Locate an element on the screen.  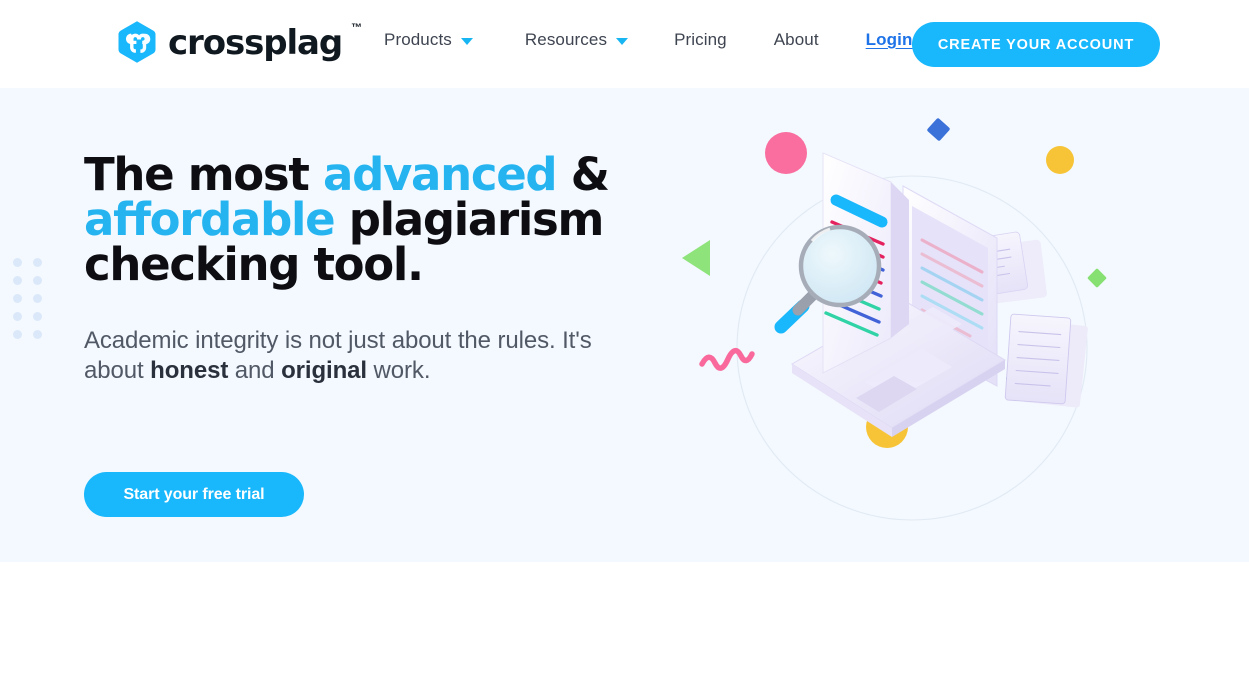
subtitle-part: and is located at coordinates (255, 370).